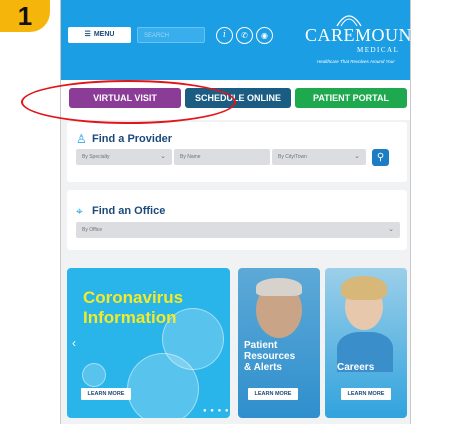 This screenshot has width=469, height=424. Describe the element at coordinates (79, 211) in the screenshot. I see `map-pin-icon: ⌖` at that location.